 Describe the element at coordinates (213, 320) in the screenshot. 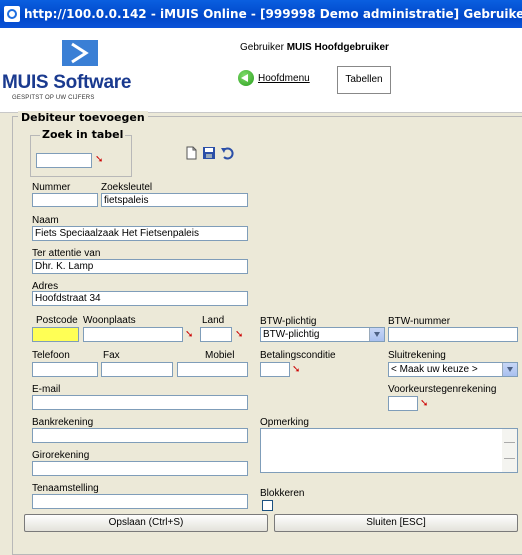

I see `land-label: Land` at that location.